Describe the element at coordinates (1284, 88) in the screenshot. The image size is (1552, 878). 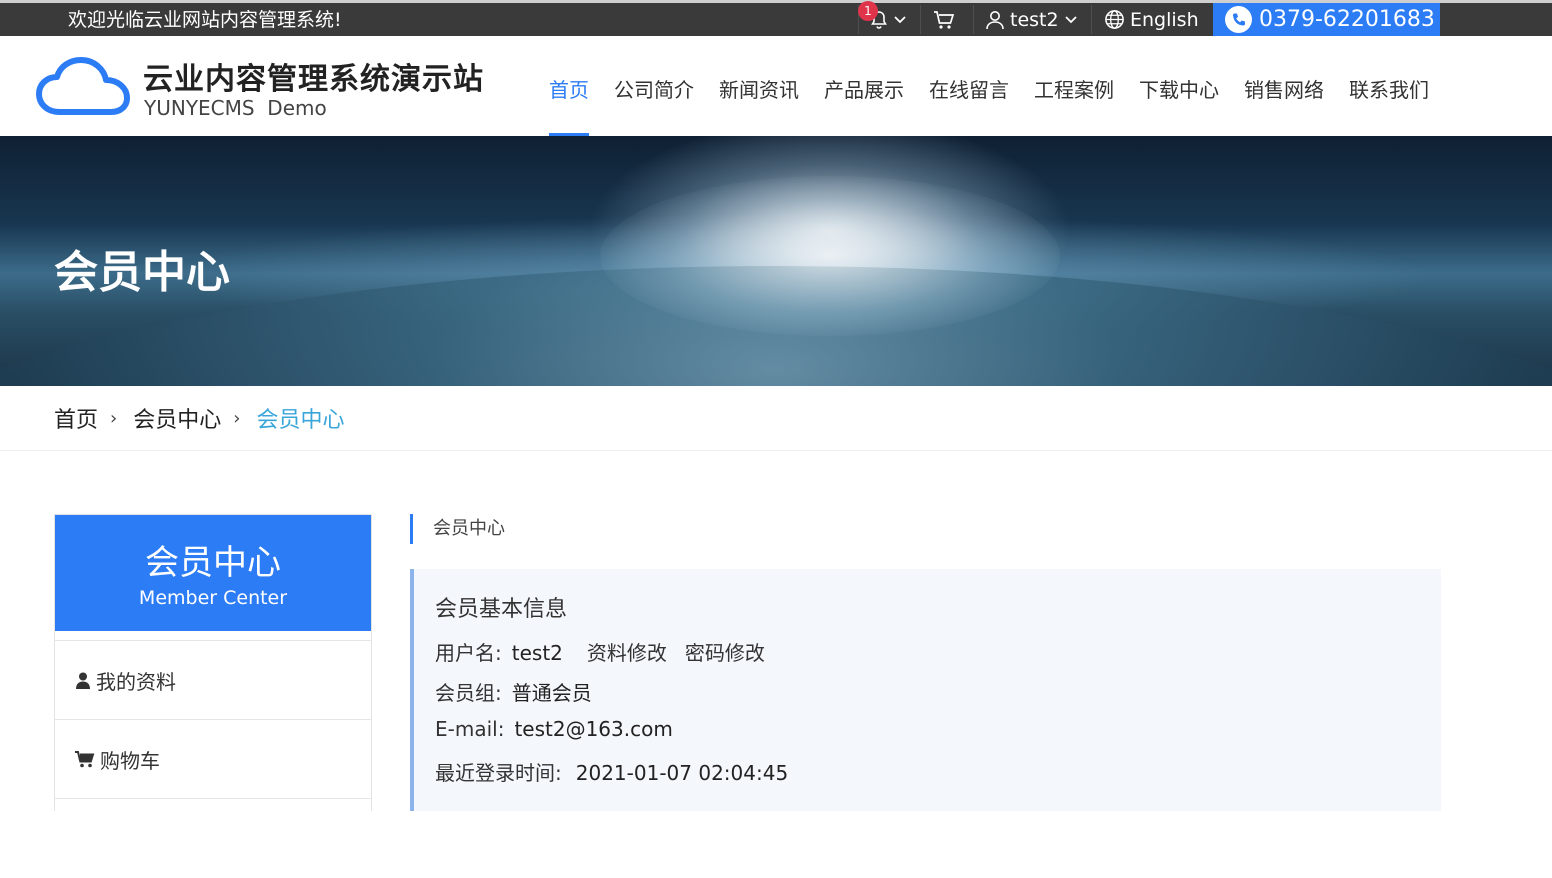
I see `nav-item-sales: 销售网络` at that location.